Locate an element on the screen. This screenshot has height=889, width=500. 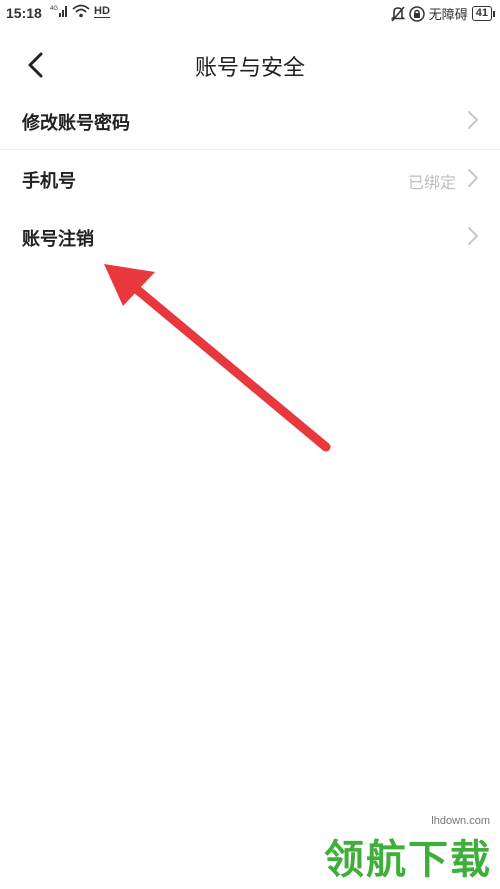
wifi-icon is located at coordinates (81, 11).